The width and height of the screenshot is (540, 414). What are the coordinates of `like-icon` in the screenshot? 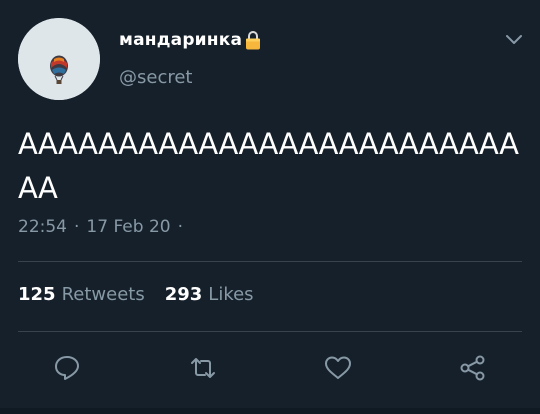 It's located at (338, 367).